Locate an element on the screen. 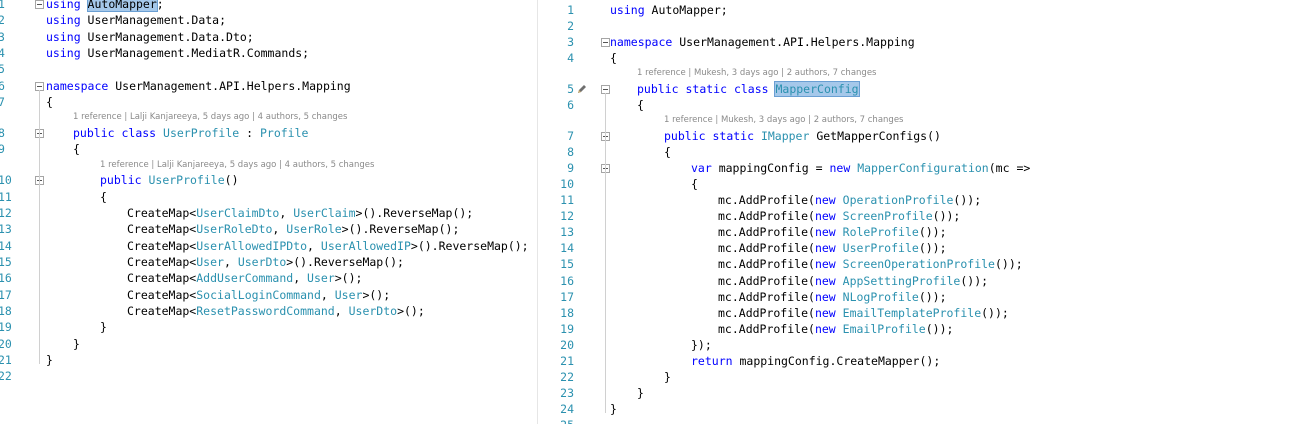 The height and width of the screenshot is (424, 1303). code-line: 4{ is located at coordinates (921, 58).